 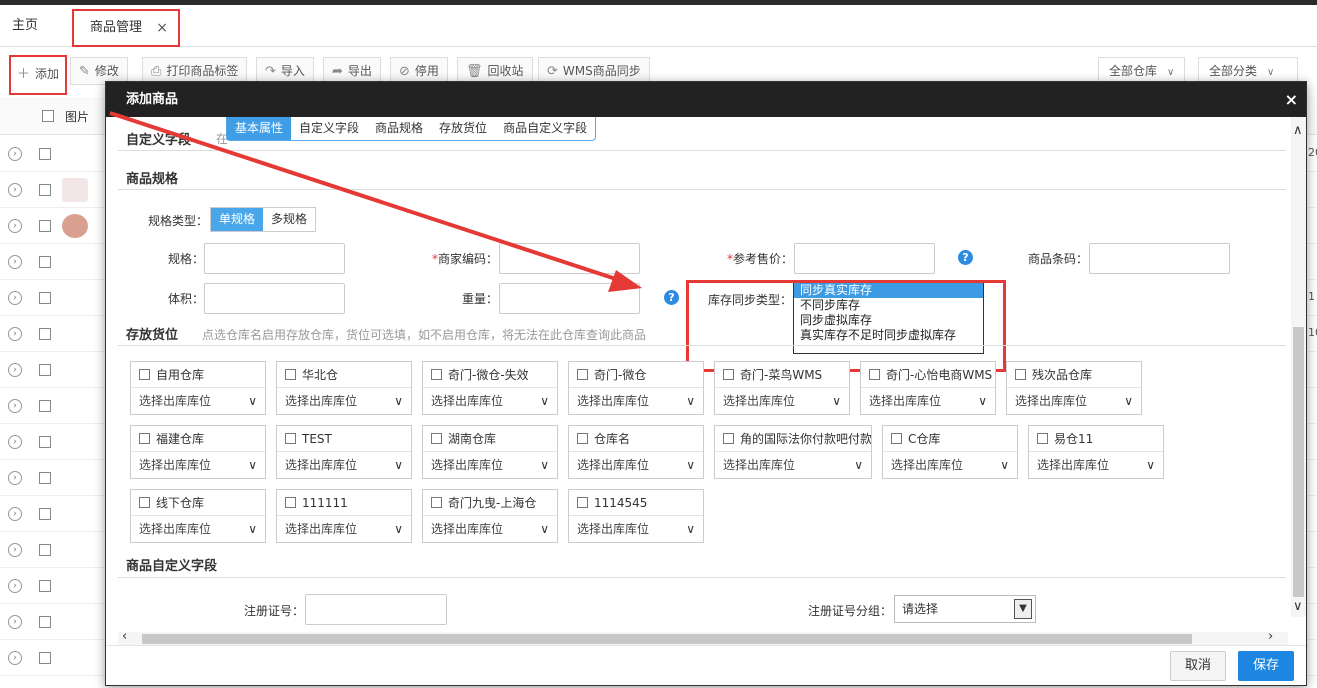 What do you see at coordinates (367, 197) in the screenshot?
I see `arrow-line` at bounding box center [367, 197].